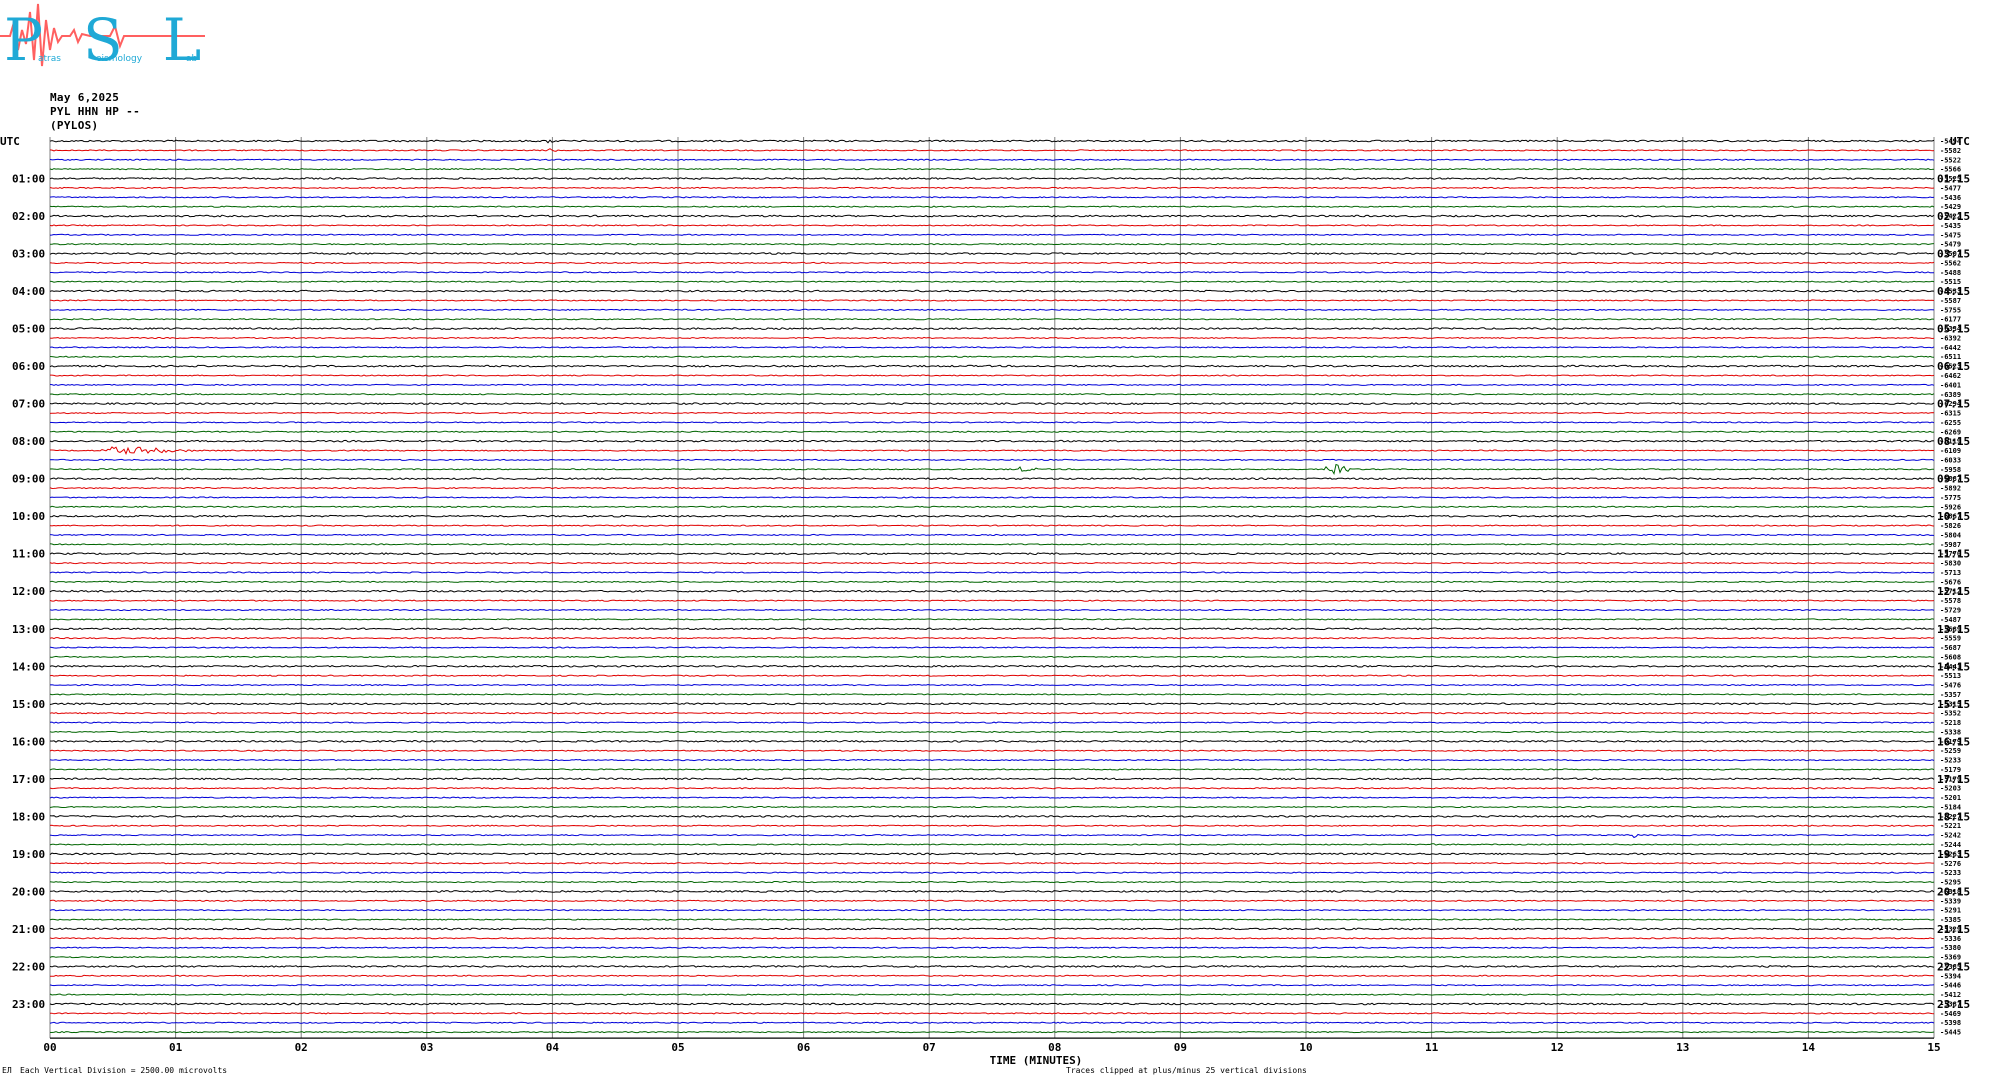 The image size is (2010, 1080). Describe the element at coordinates (929, 1047) in the screenshot. I see `x-tick-label: 07` at that location.